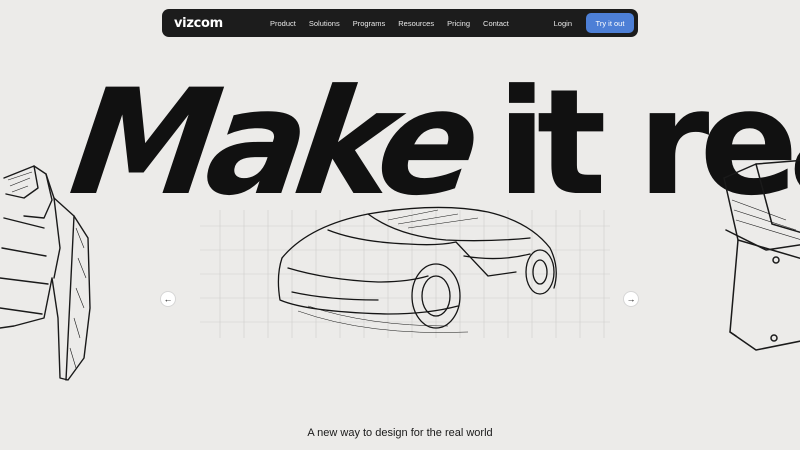  I want to click on arrow-left-icon: ←, so click(168, 299).